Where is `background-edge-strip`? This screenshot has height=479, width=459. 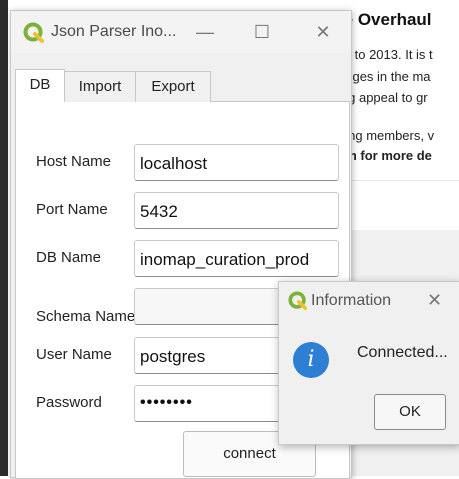 background-edge-strip is located at coordinates (4, 238).